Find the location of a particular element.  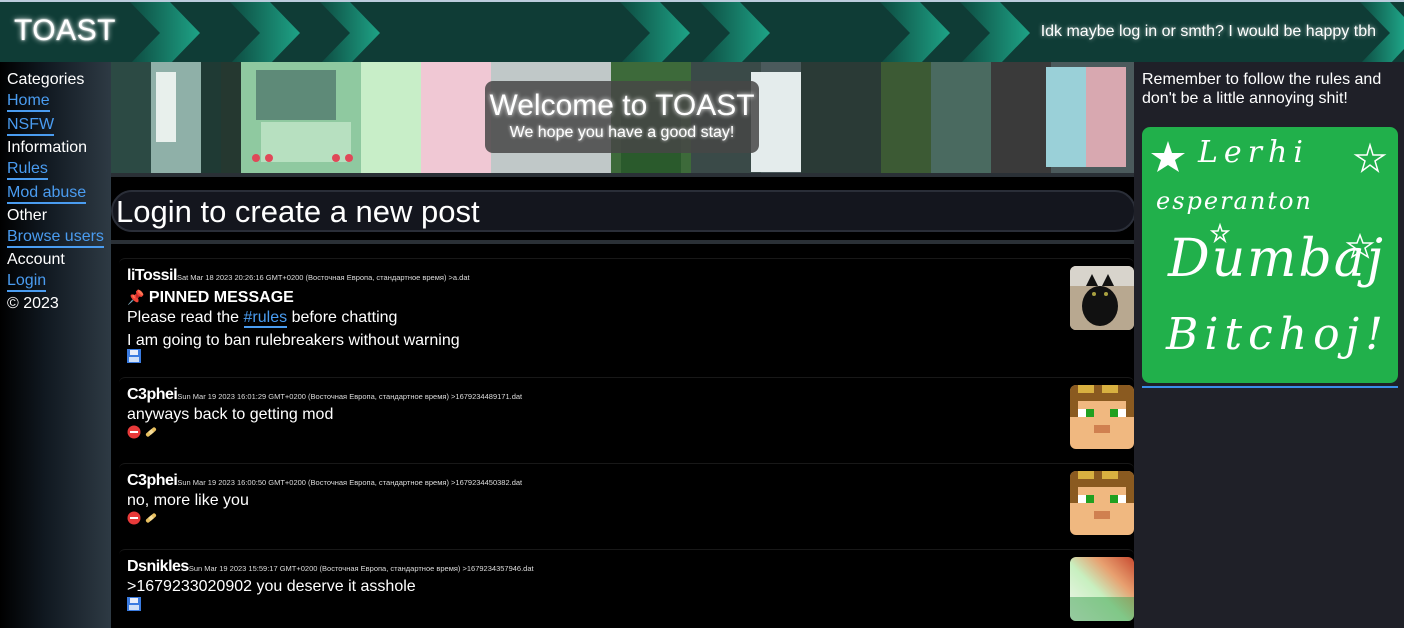

post-text: >1679233020902 you deserve it asshole is located at coordinates (271, 586).